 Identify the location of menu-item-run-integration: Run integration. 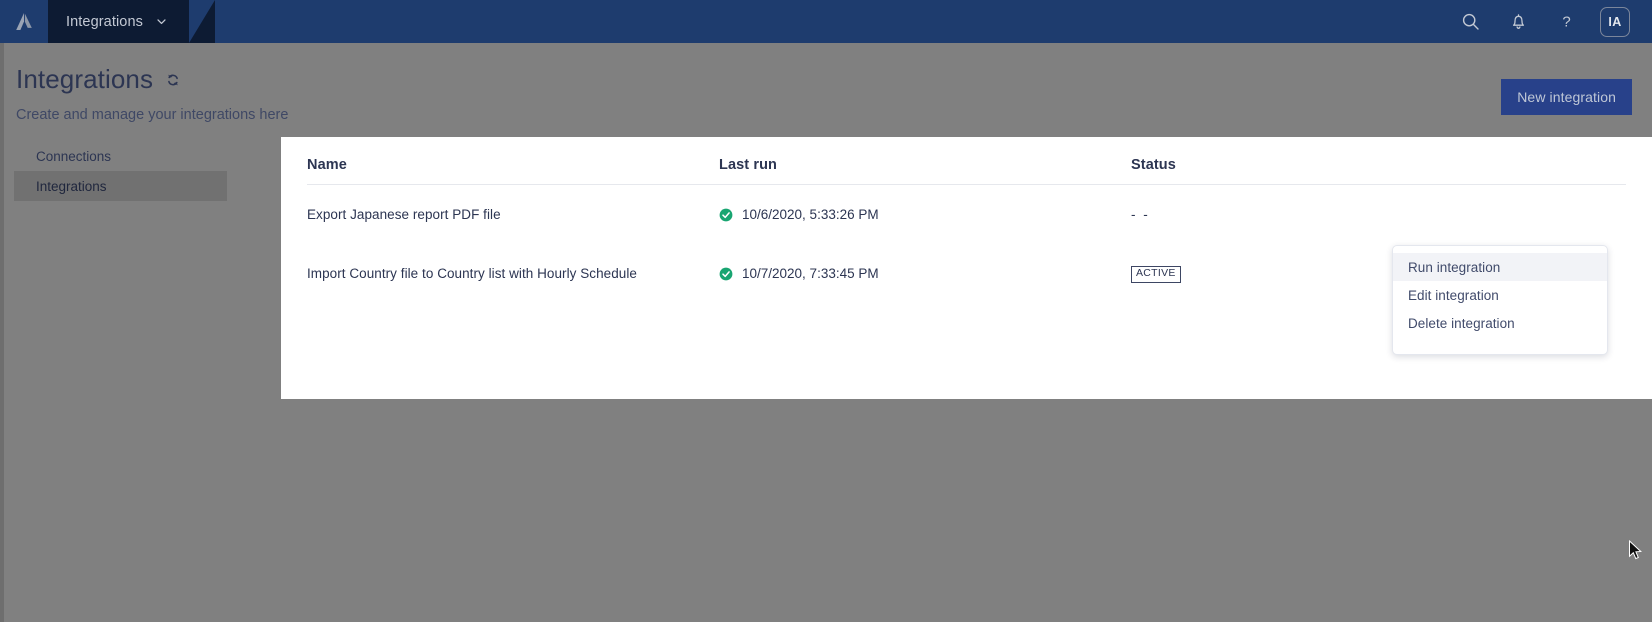
(1500, 267).